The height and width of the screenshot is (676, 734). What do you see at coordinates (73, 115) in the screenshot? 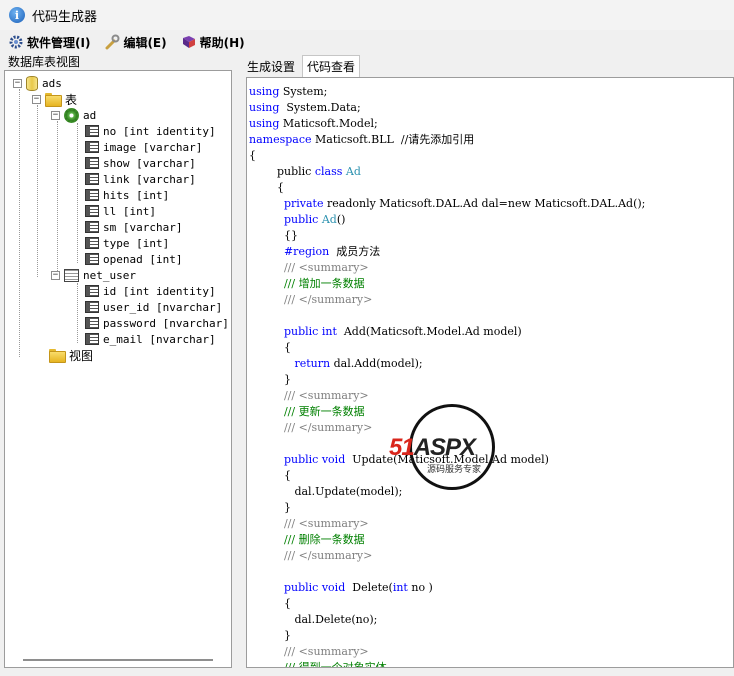
I see `tree-node-table-ad: − ad` at bounding box center [73, 115].